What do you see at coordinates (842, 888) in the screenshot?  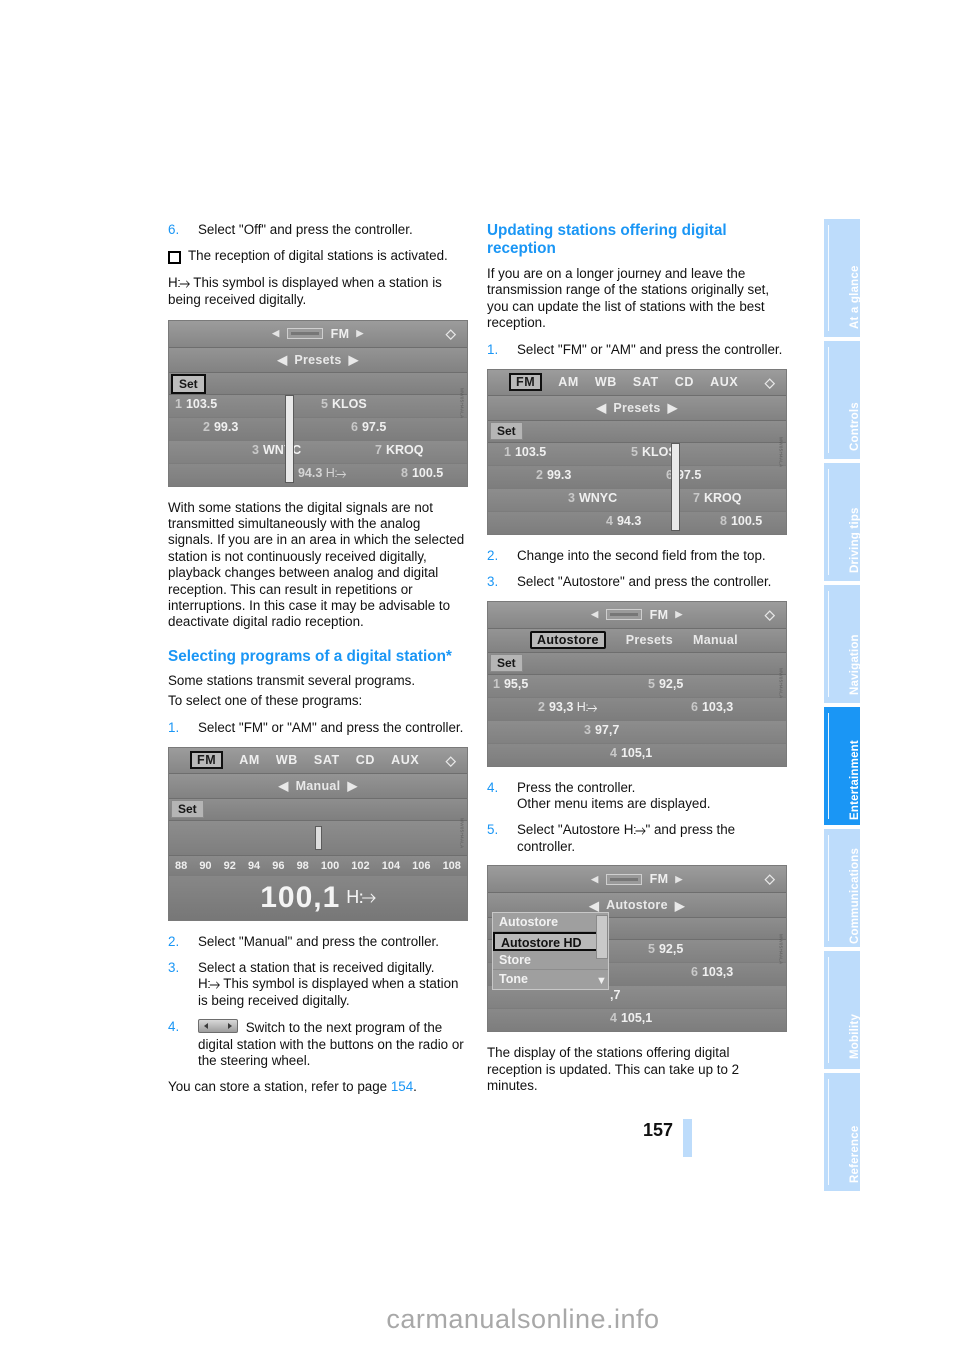 I see `sidebar-item-communications: Communications` at bounding box center [842, 888].